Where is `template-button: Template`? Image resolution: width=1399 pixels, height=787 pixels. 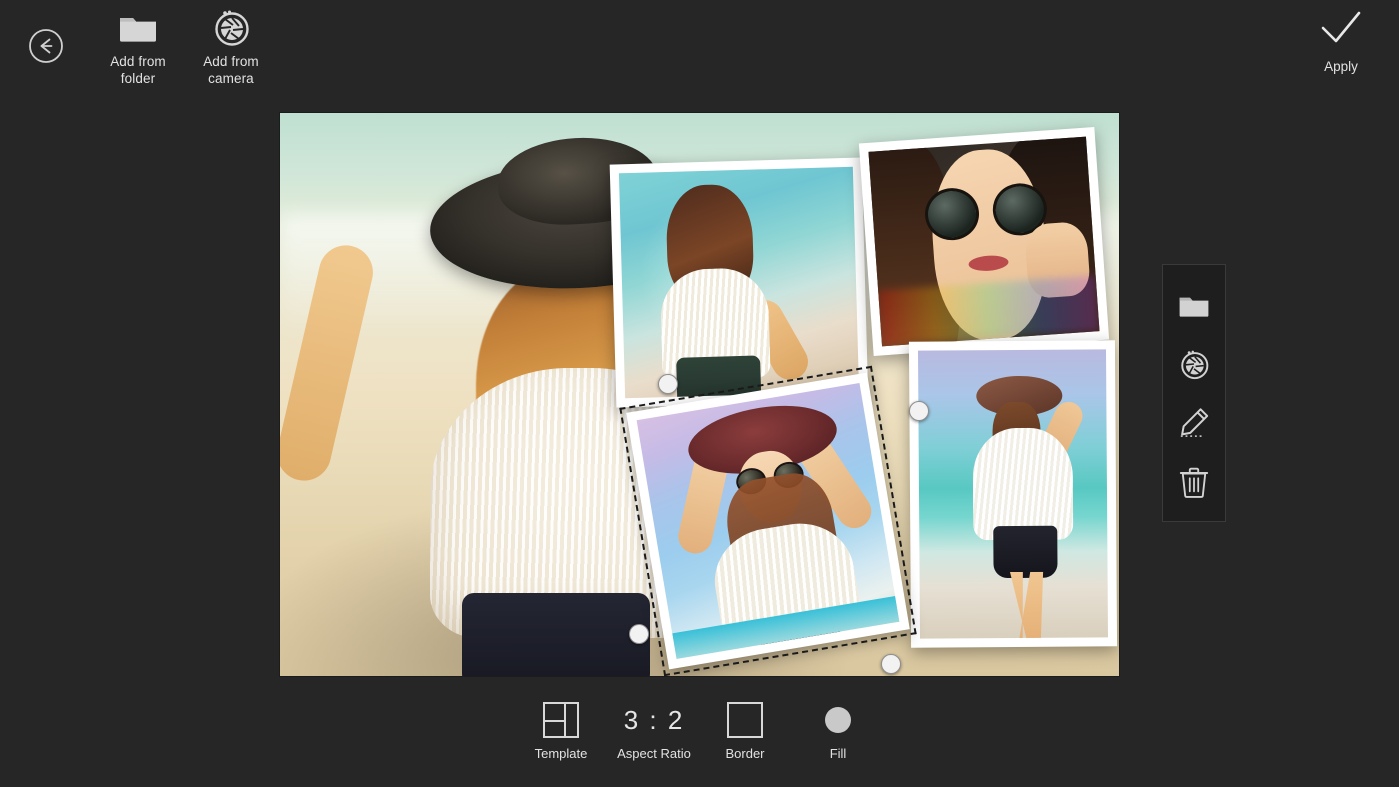 template-button: Template is located at coordinates (561, 729).